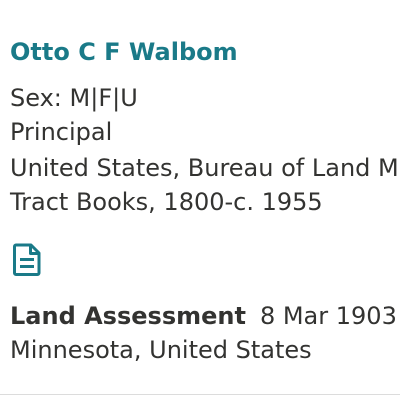 The image size is (400, 400). Describe the element at coordinates (80, 98) in the screenshot. I see `sex-option-m: M` at that location.